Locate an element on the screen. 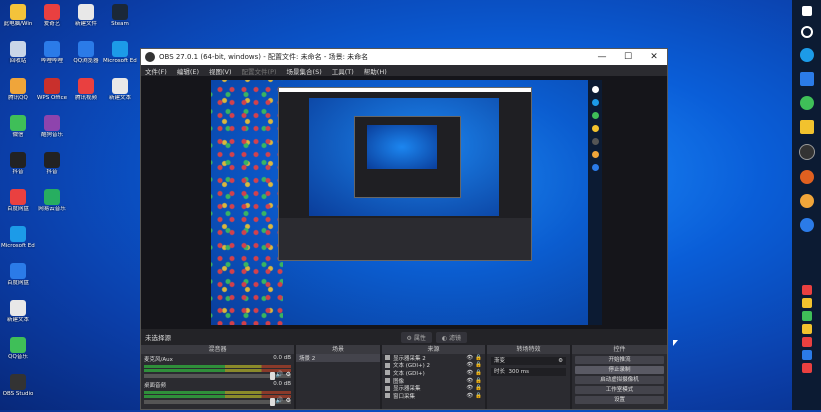 This screenshot has height=412, width=821. desktop-icon-label: 腾讯视频 is located at coordinates (85, 98).